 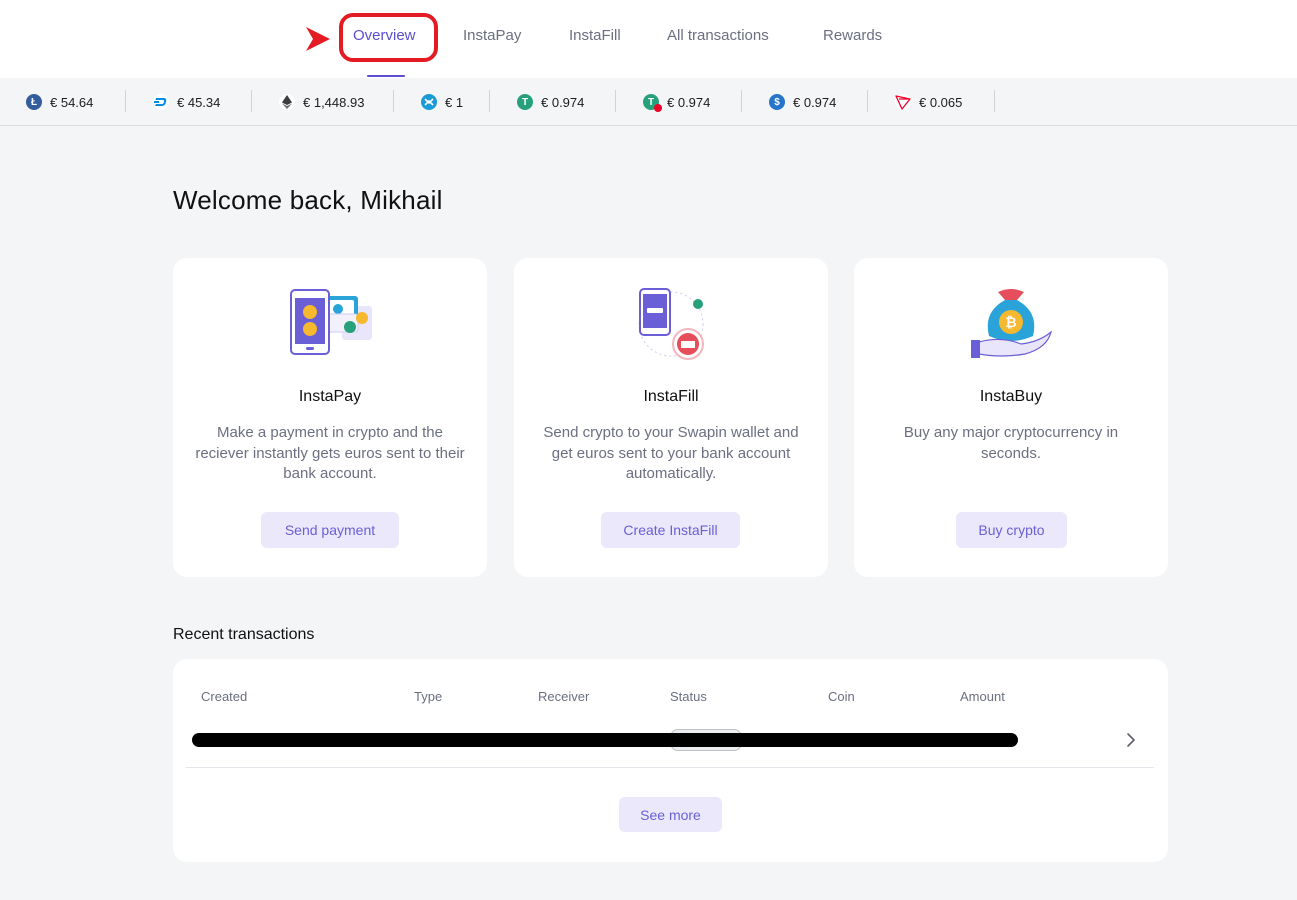 I want to click on chevron-right-icon, so click(x=1131, y=740).